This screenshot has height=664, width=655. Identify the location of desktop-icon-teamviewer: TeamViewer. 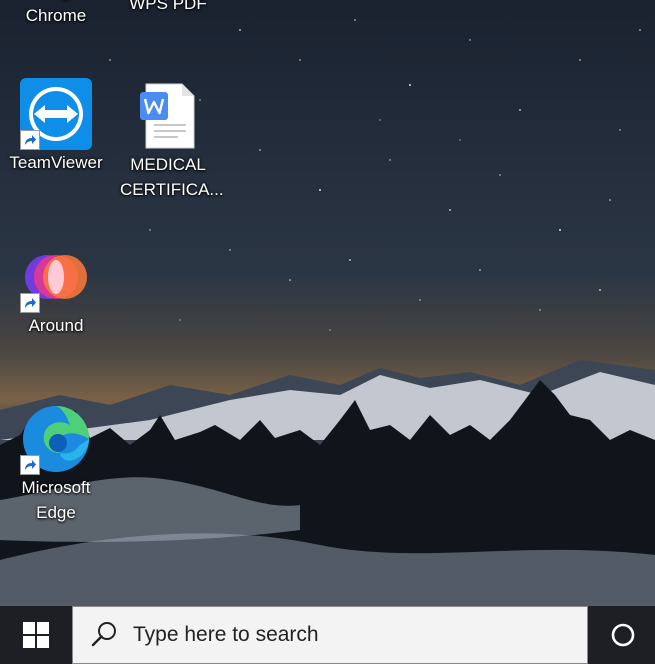
(56, 126).